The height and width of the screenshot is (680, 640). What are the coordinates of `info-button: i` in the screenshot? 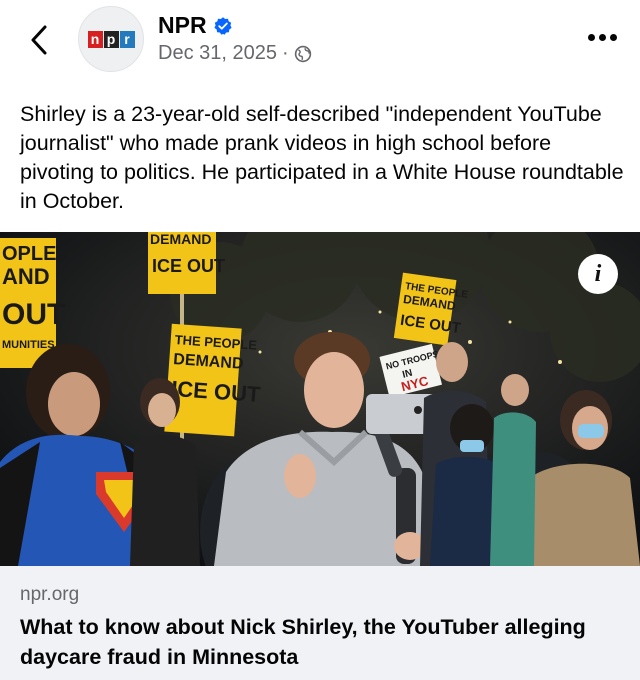 It's located at (598, 274).